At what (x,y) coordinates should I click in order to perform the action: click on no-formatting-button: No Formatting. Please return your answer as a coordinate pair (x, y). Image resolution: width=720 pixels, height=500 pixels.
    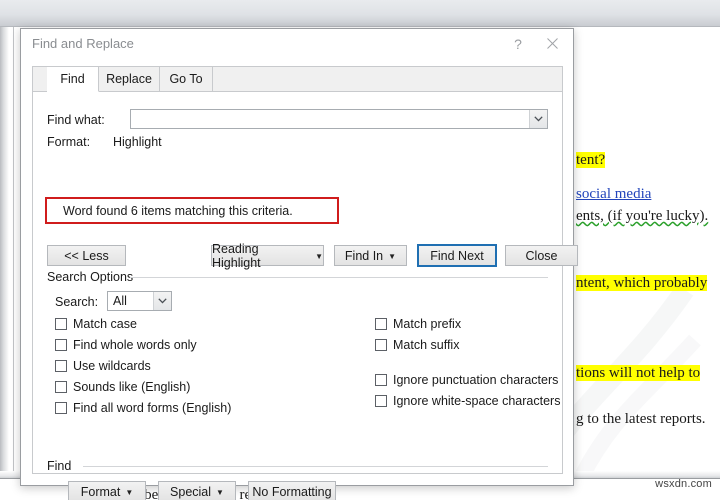
    Looking at the image, I should click on (292, 490).